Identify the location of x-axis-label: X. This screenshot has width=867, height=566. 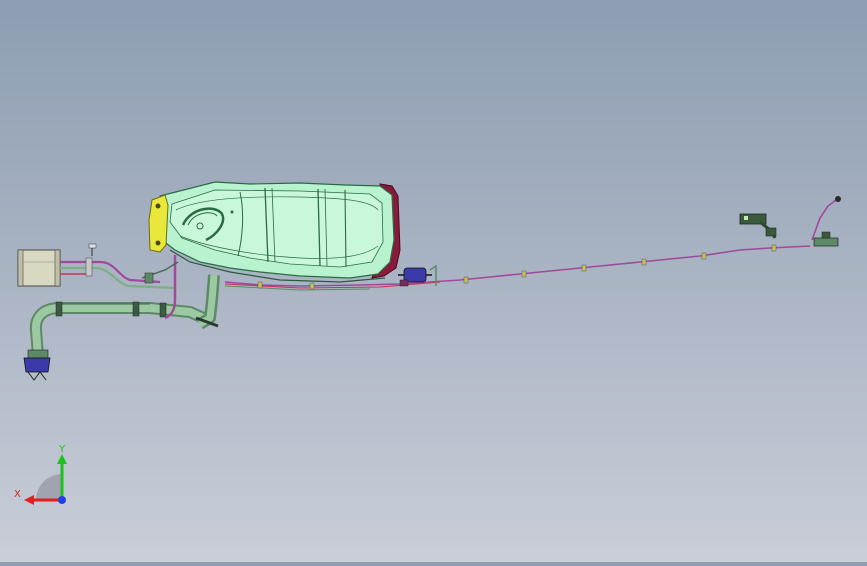
(17, 494).